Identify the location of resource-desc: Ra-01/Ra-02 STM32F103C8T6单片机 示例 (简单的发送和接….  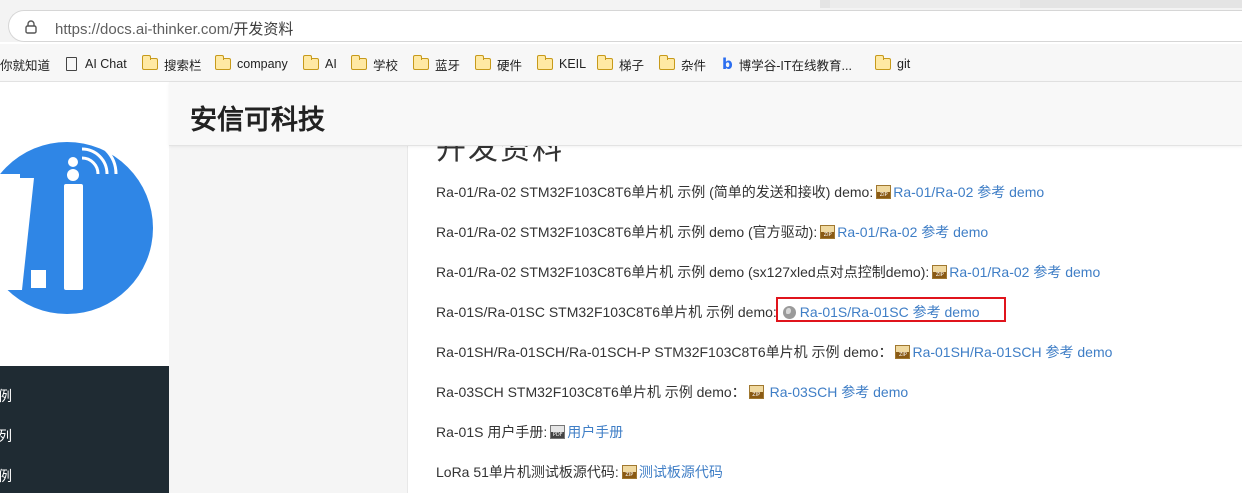
(655, 192).